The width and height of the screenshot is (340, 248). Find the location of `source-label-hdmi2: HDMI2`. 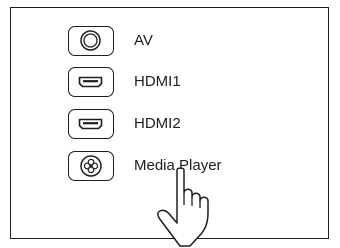

source-label-hdmi2: HDMI2 is located at coordinates (157, 123).